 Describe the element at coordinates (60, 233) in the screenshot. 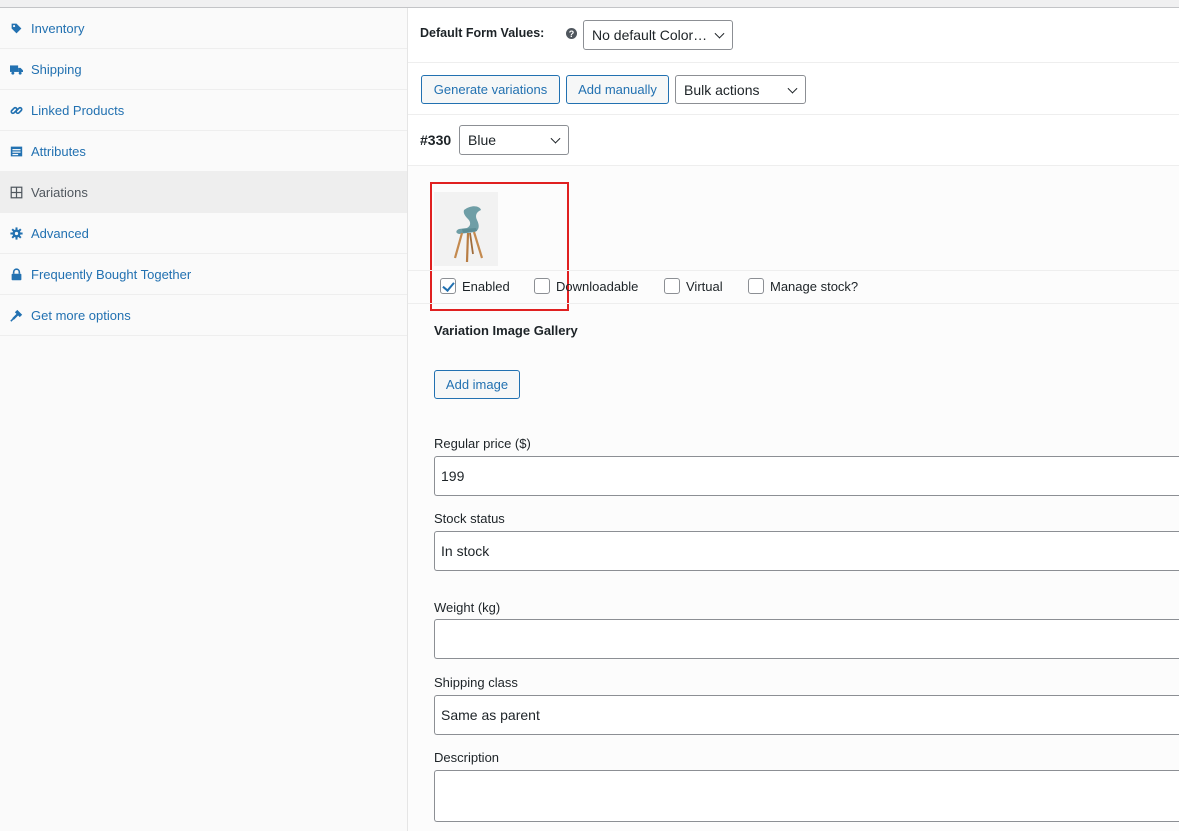

I see `tab-label: Advanced` at that location.